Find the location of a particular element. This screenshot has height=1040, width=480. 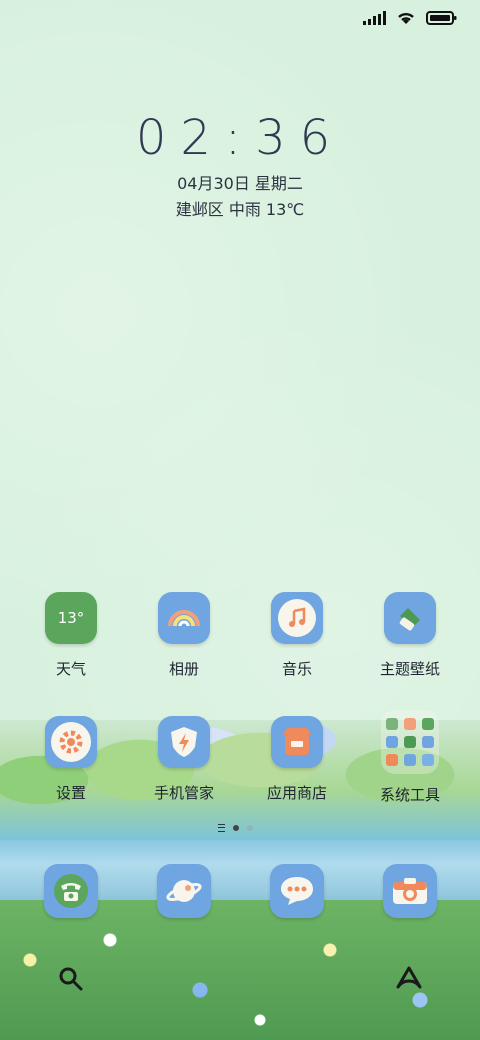

page-dot is located at coordinates (250, 828).